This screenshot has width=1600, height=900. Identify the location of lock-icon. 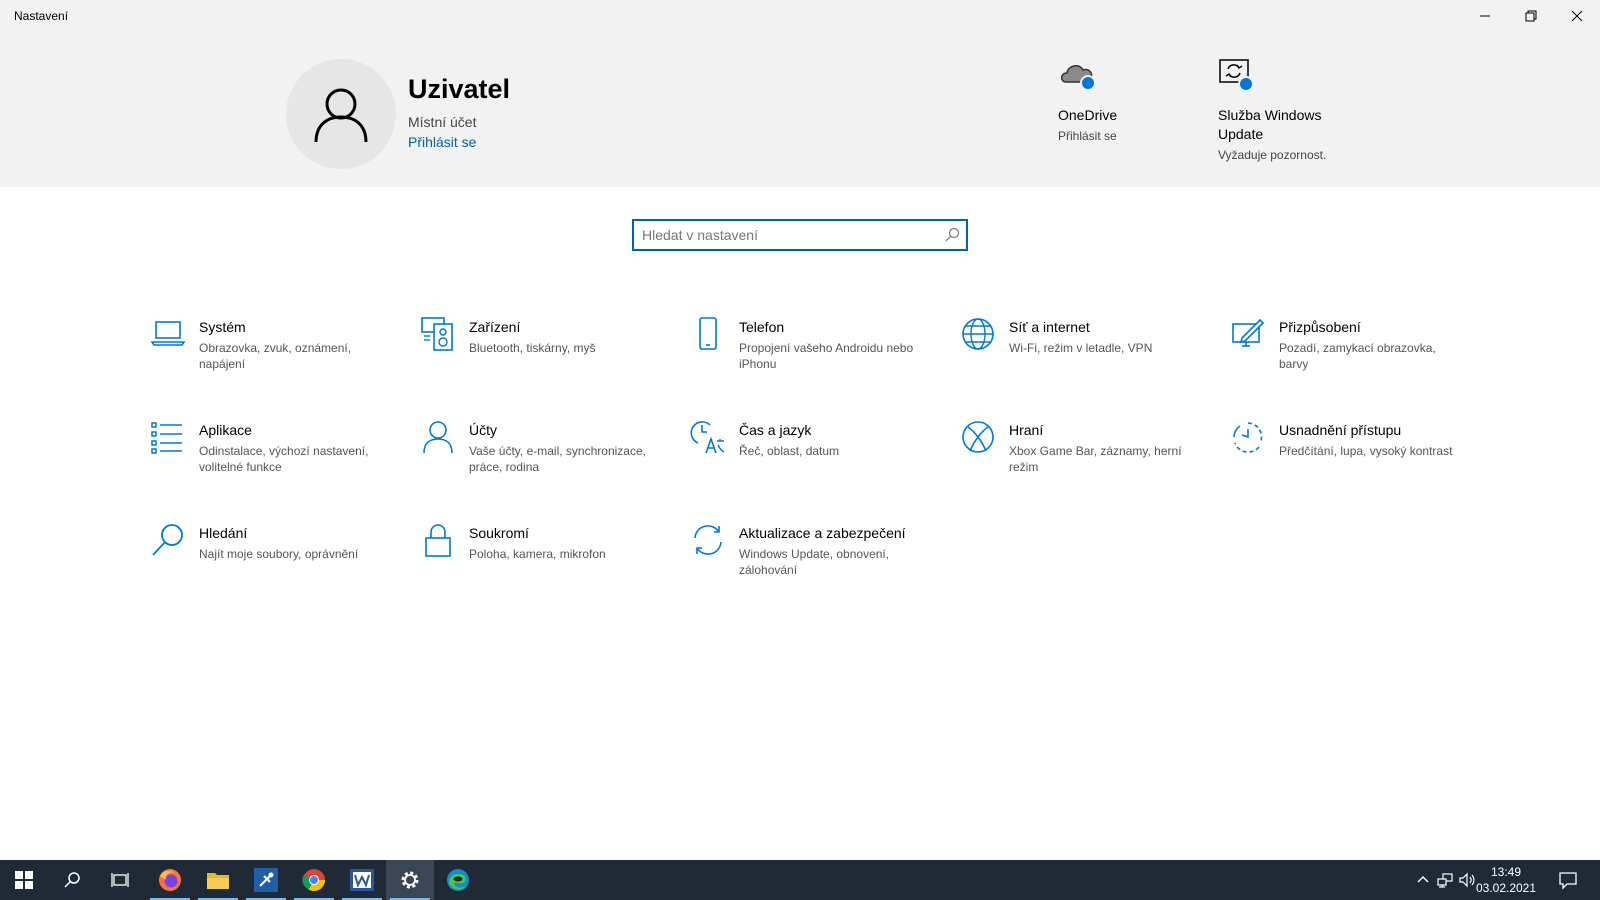
(438, 540).